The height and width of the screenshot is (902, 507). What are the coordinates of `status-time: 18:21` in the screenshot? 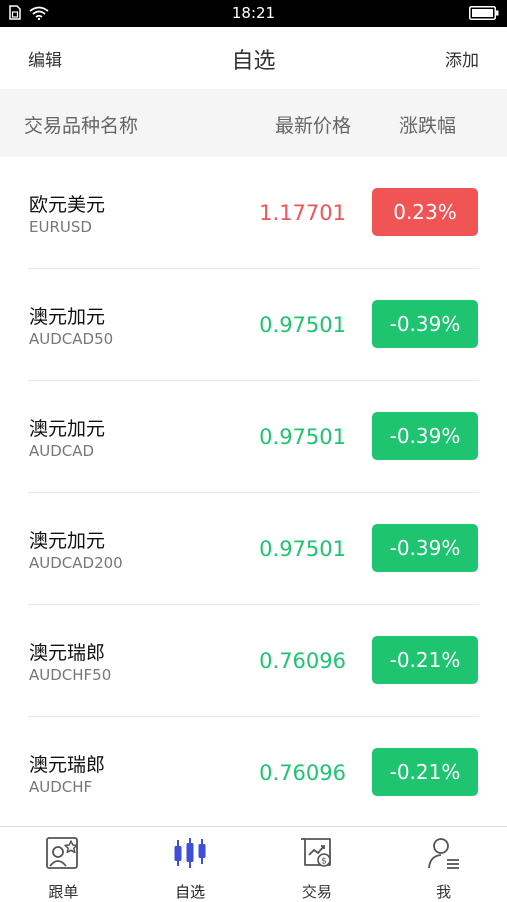 It's located at (253, 13).